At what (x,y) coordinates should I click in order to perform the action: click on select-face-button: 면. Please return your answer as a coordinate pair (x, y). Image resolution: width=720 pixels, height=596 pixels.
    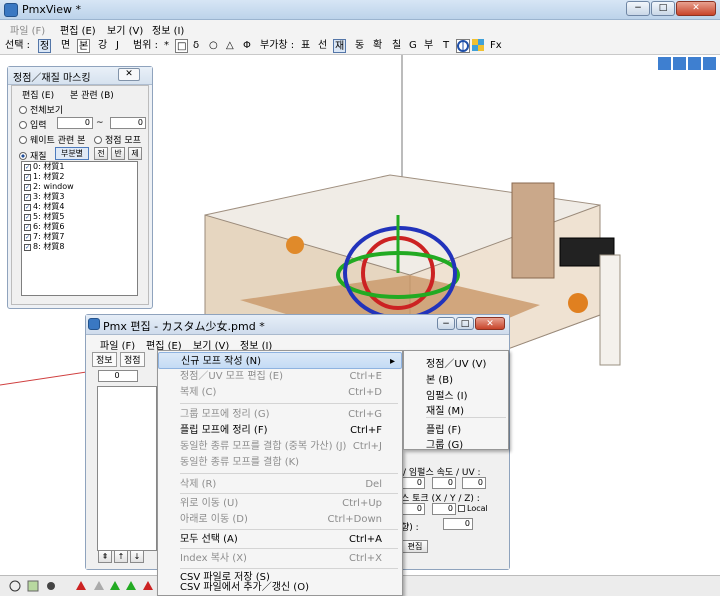
    Looking at the image, I should click on (65, 46).